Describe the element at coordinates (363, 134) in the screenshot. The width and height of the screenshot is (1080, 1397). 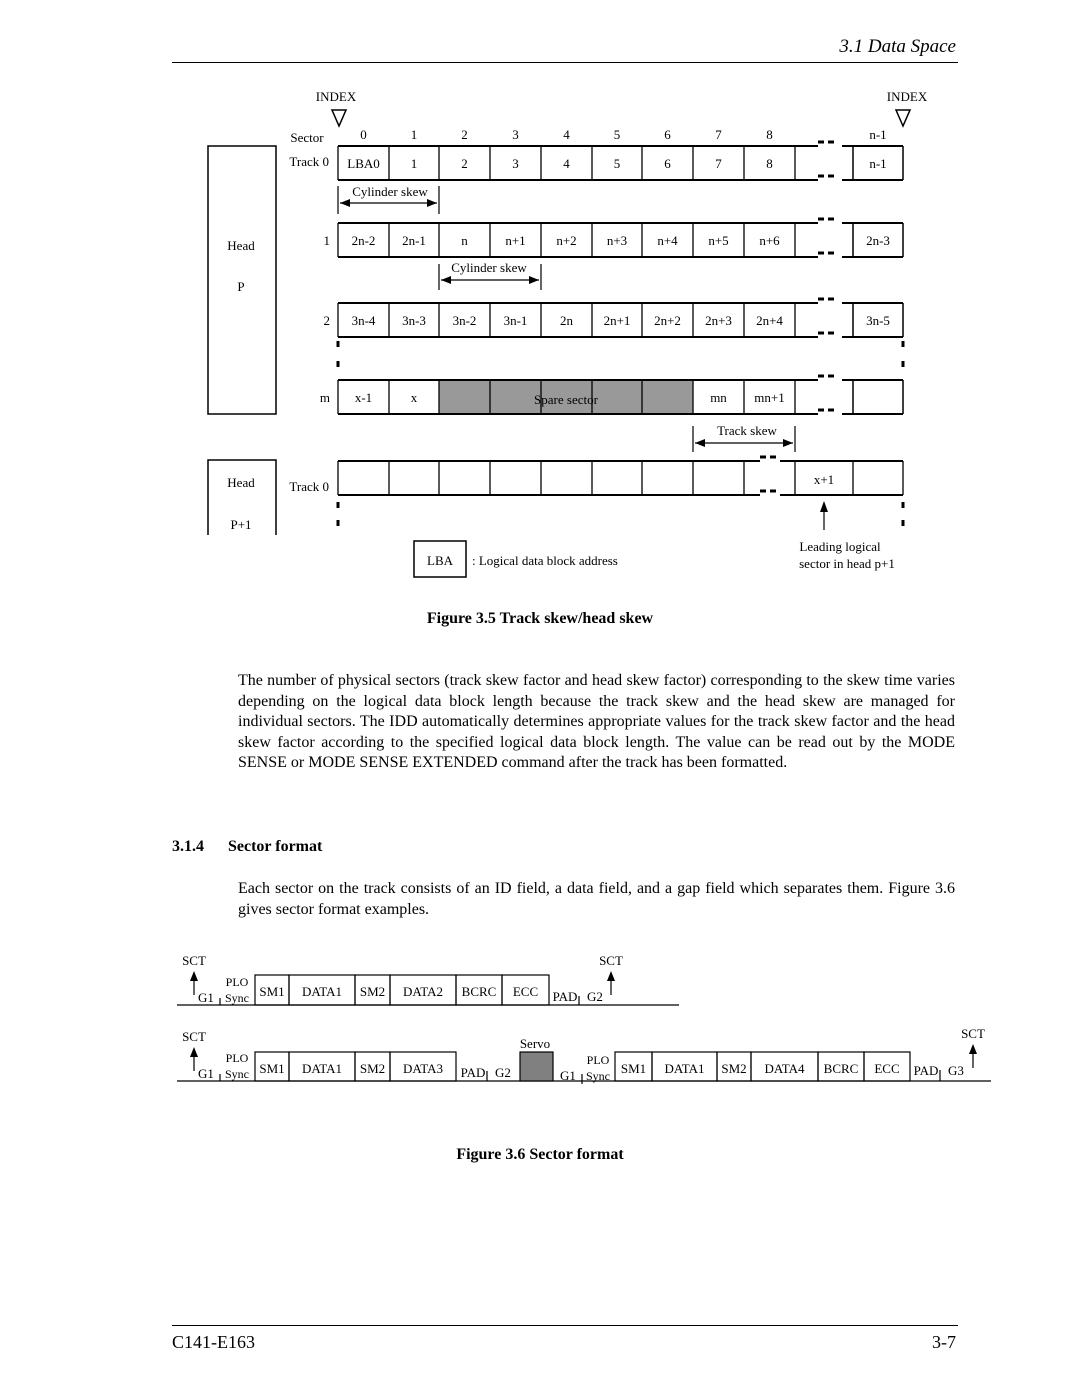
I see `sector-number: 0` at that location.